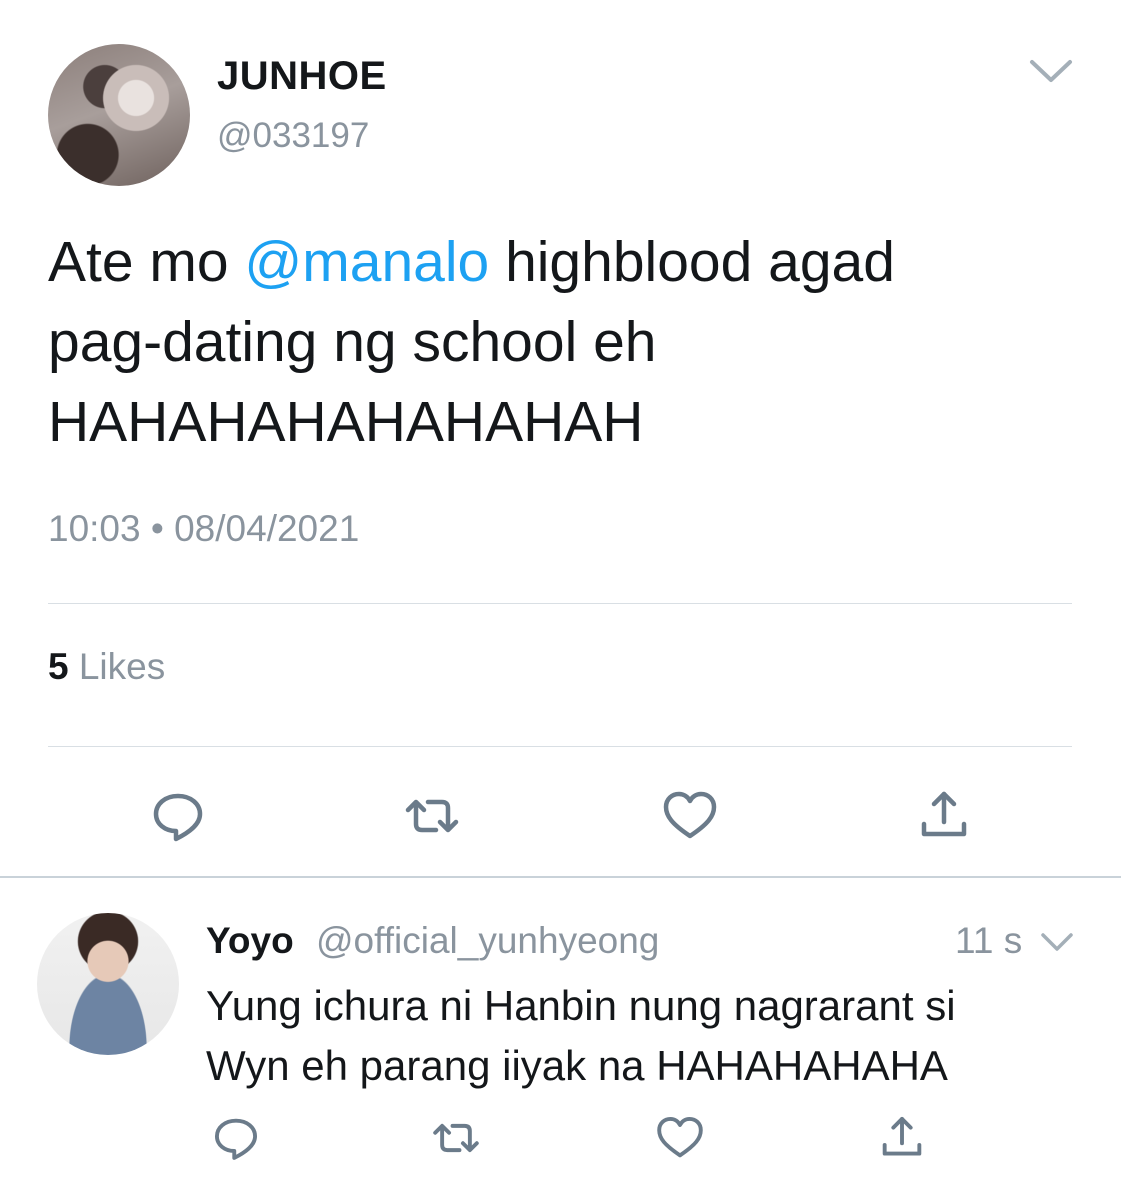  I want to click on author-handle: @033197, so click(293, 136).